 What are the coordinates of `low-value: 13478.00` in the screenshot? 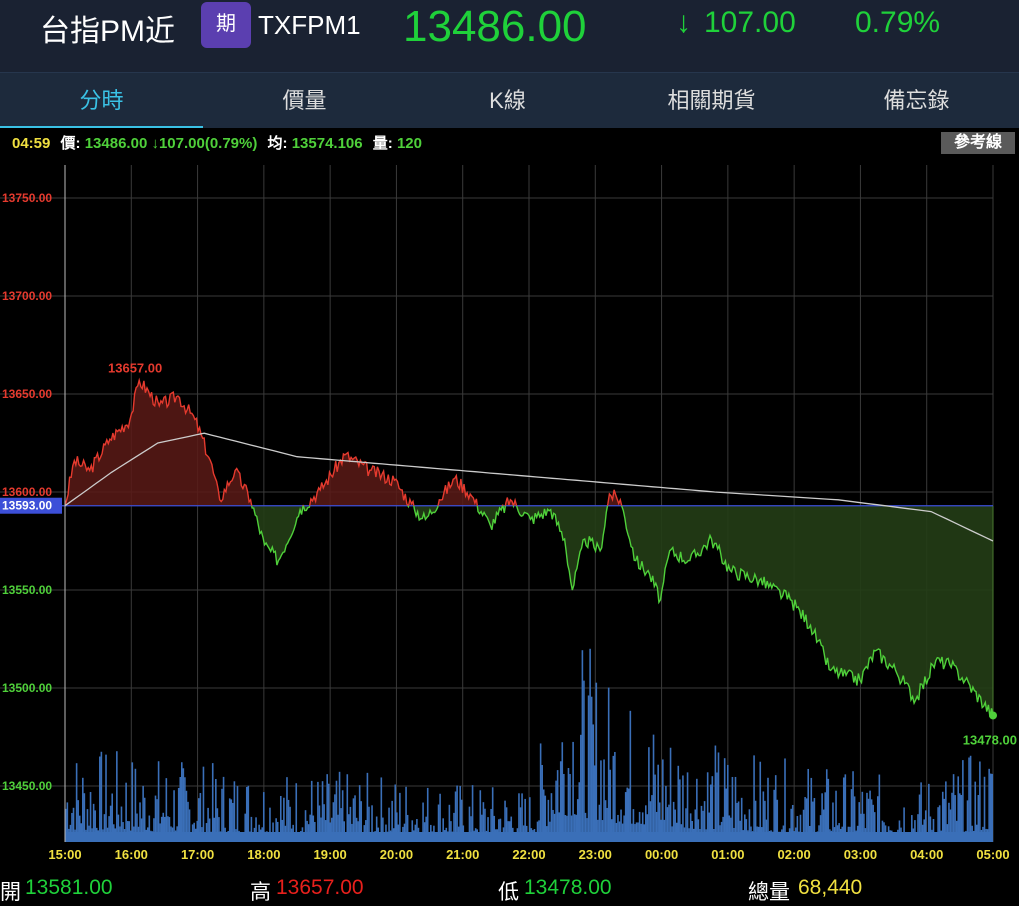 It's located at (568, 887).